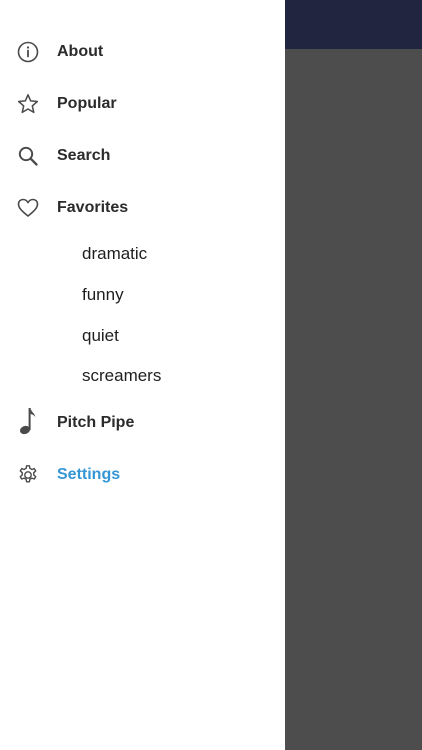 This screenshot has width=422, height=750. Describe the element at coordinates (115, 253) in the screenshot. I see `favorites-sub-item-label: dramatic` at that location.